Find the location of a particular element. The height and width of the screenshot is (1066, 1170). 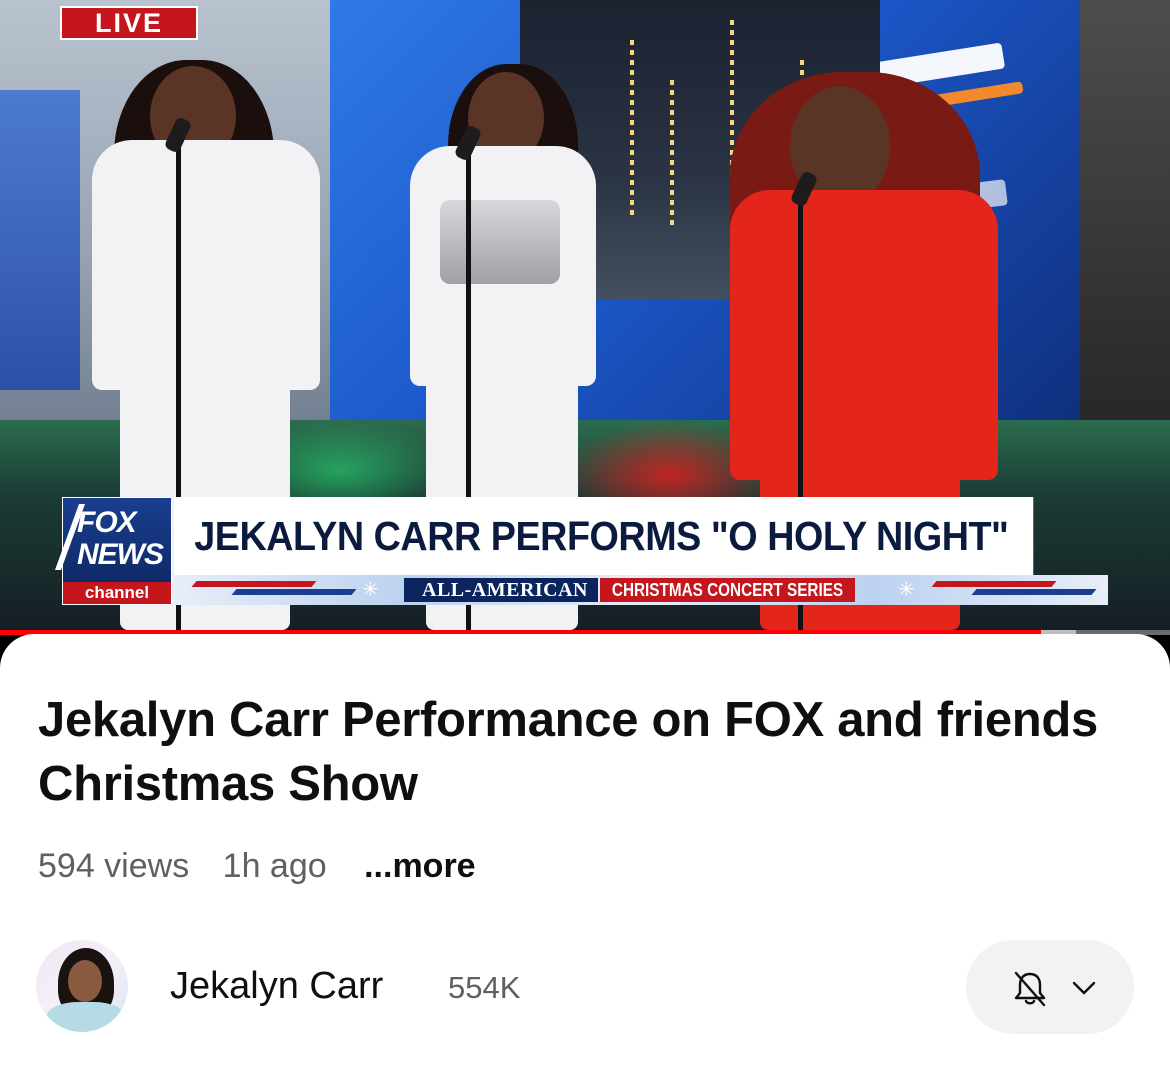

channel-avatar is located at coordinates (82, 986).